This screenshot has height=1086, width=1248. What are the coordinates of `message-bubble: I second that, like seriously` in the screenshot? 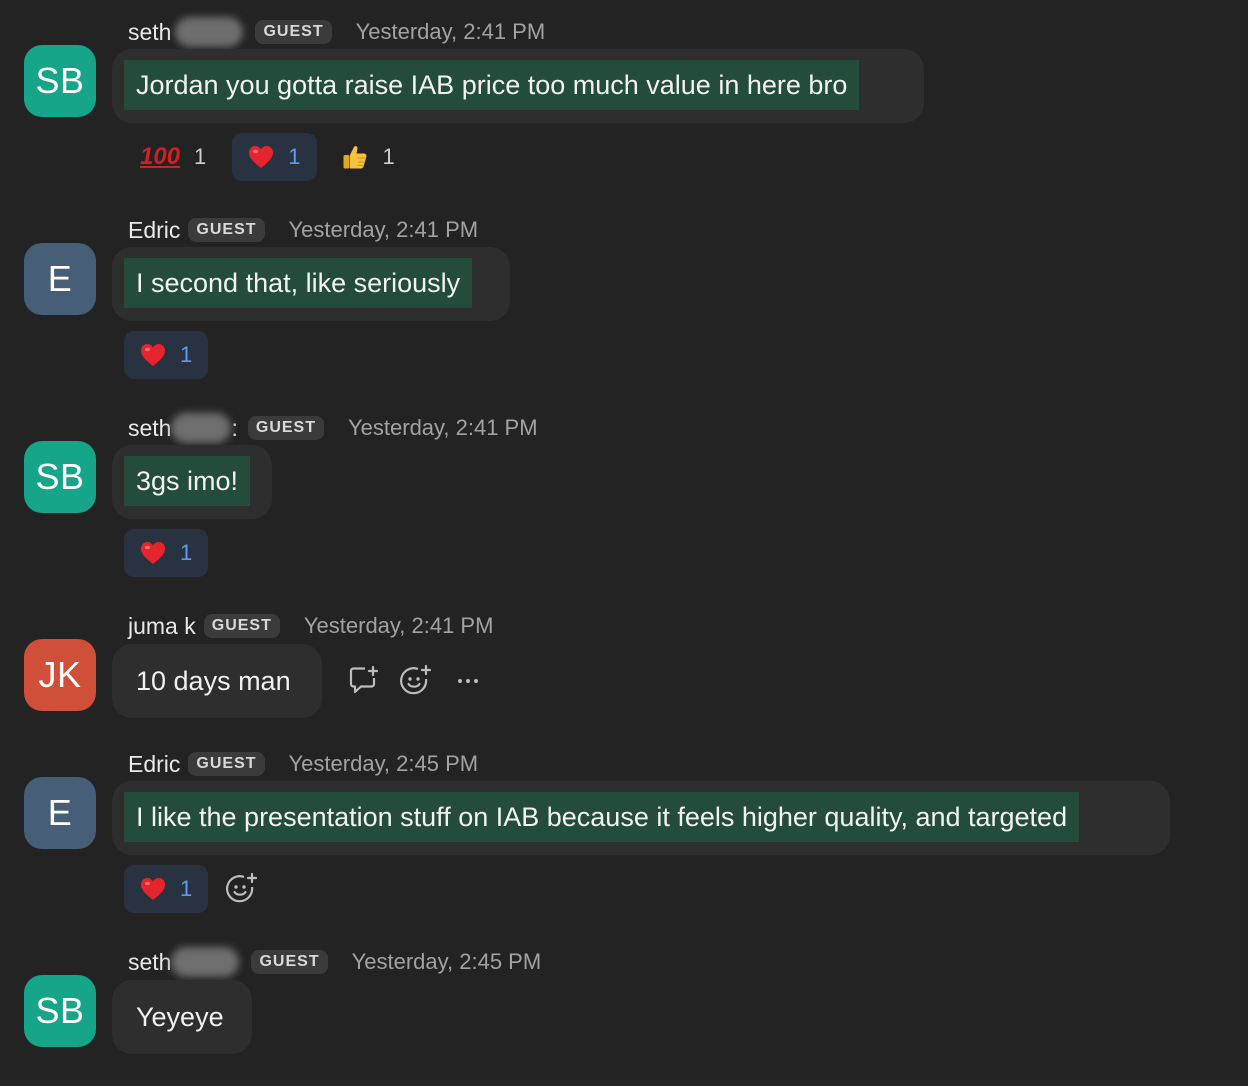 It's located at (311, 284).